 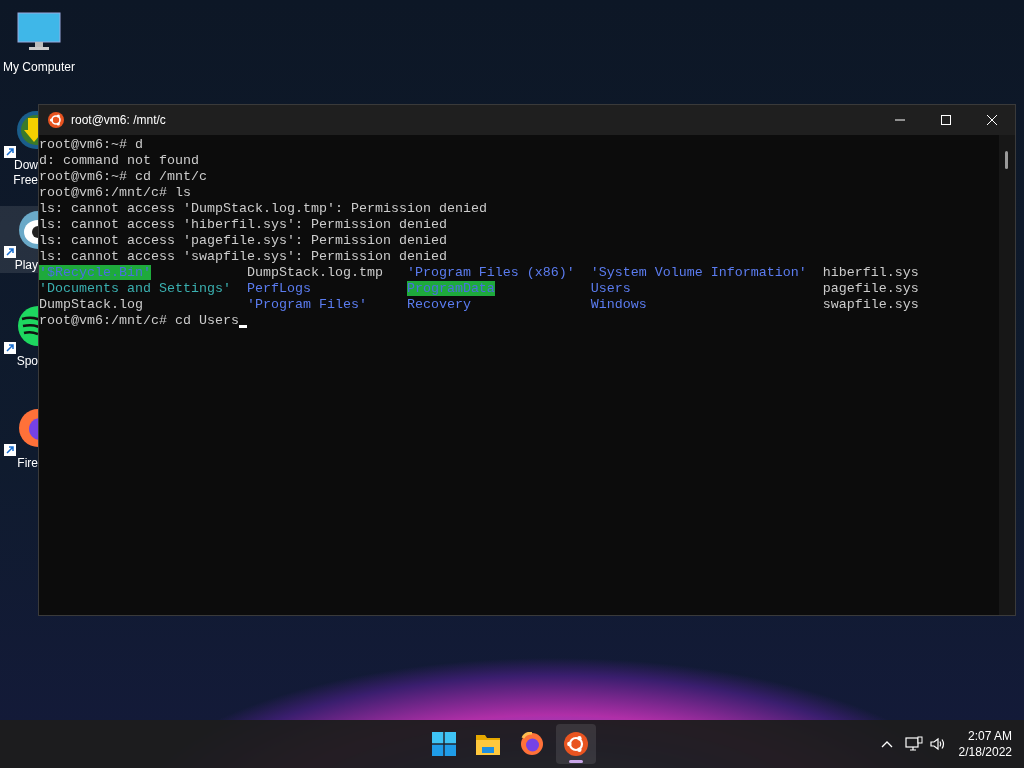 What do you see at coordinates (314, 272) in the screenshot?
I see `file-entry: DumpStack.log.tmp` at bounding box center [314, 272].